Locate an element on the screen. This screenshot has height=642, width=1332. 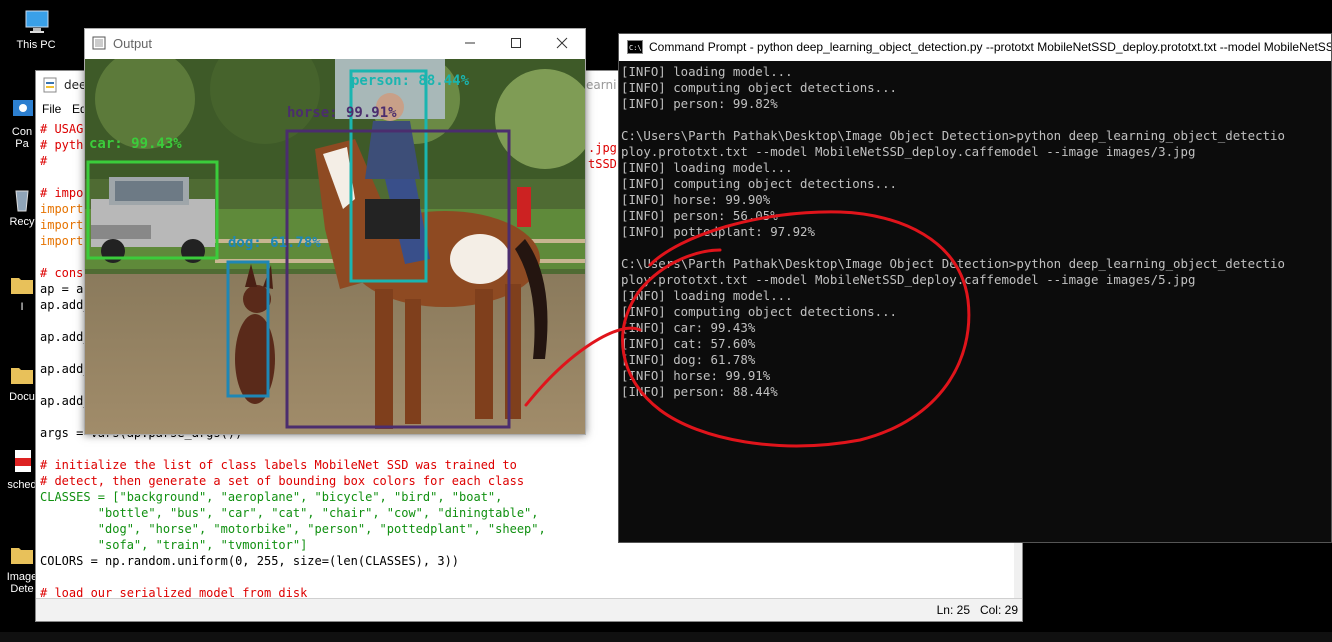
editor-title-fragment-right: earni is located at coordinates (601, 85).